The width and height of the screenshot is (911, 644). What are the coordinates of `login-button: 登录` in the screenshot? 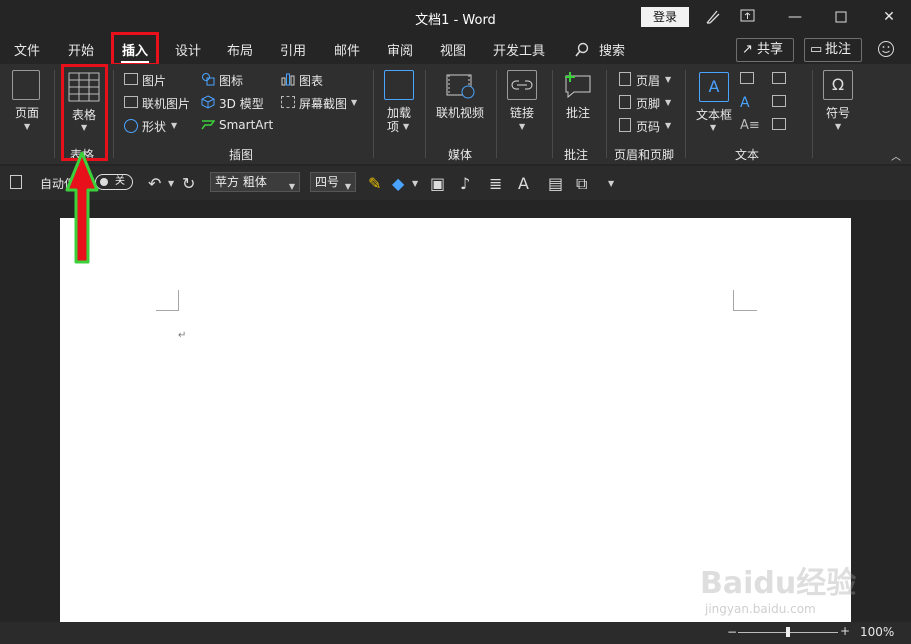 It's located at (665, 17).